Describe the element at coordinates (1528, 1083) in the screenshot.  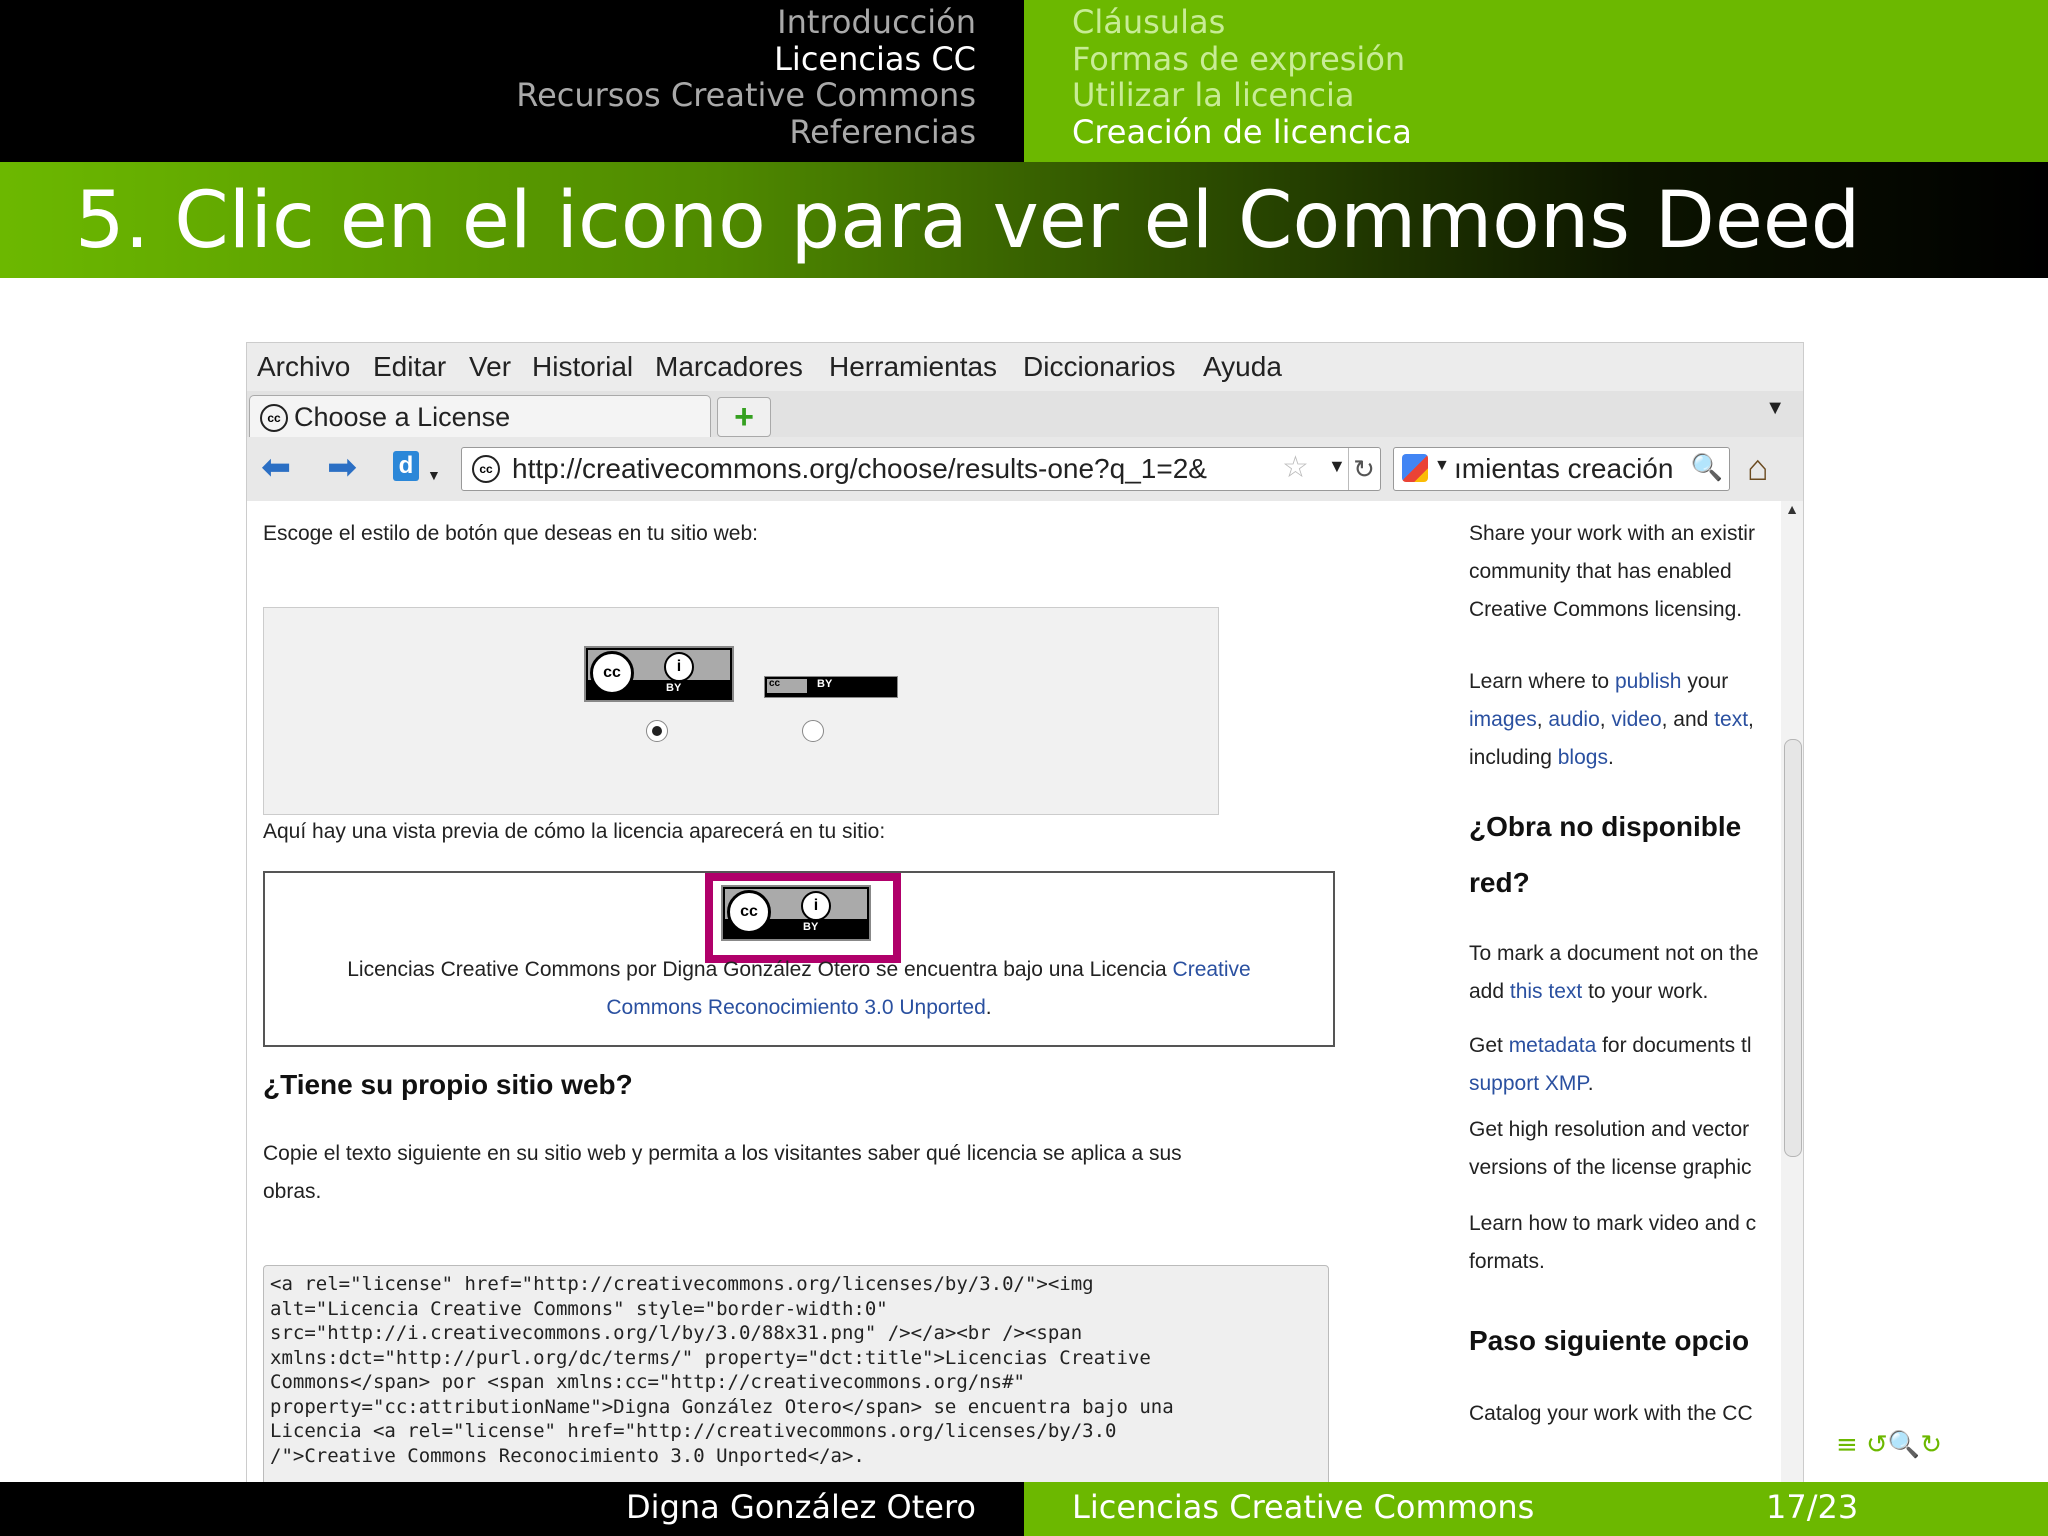
I see `xmp-link: support XMP` at that location.